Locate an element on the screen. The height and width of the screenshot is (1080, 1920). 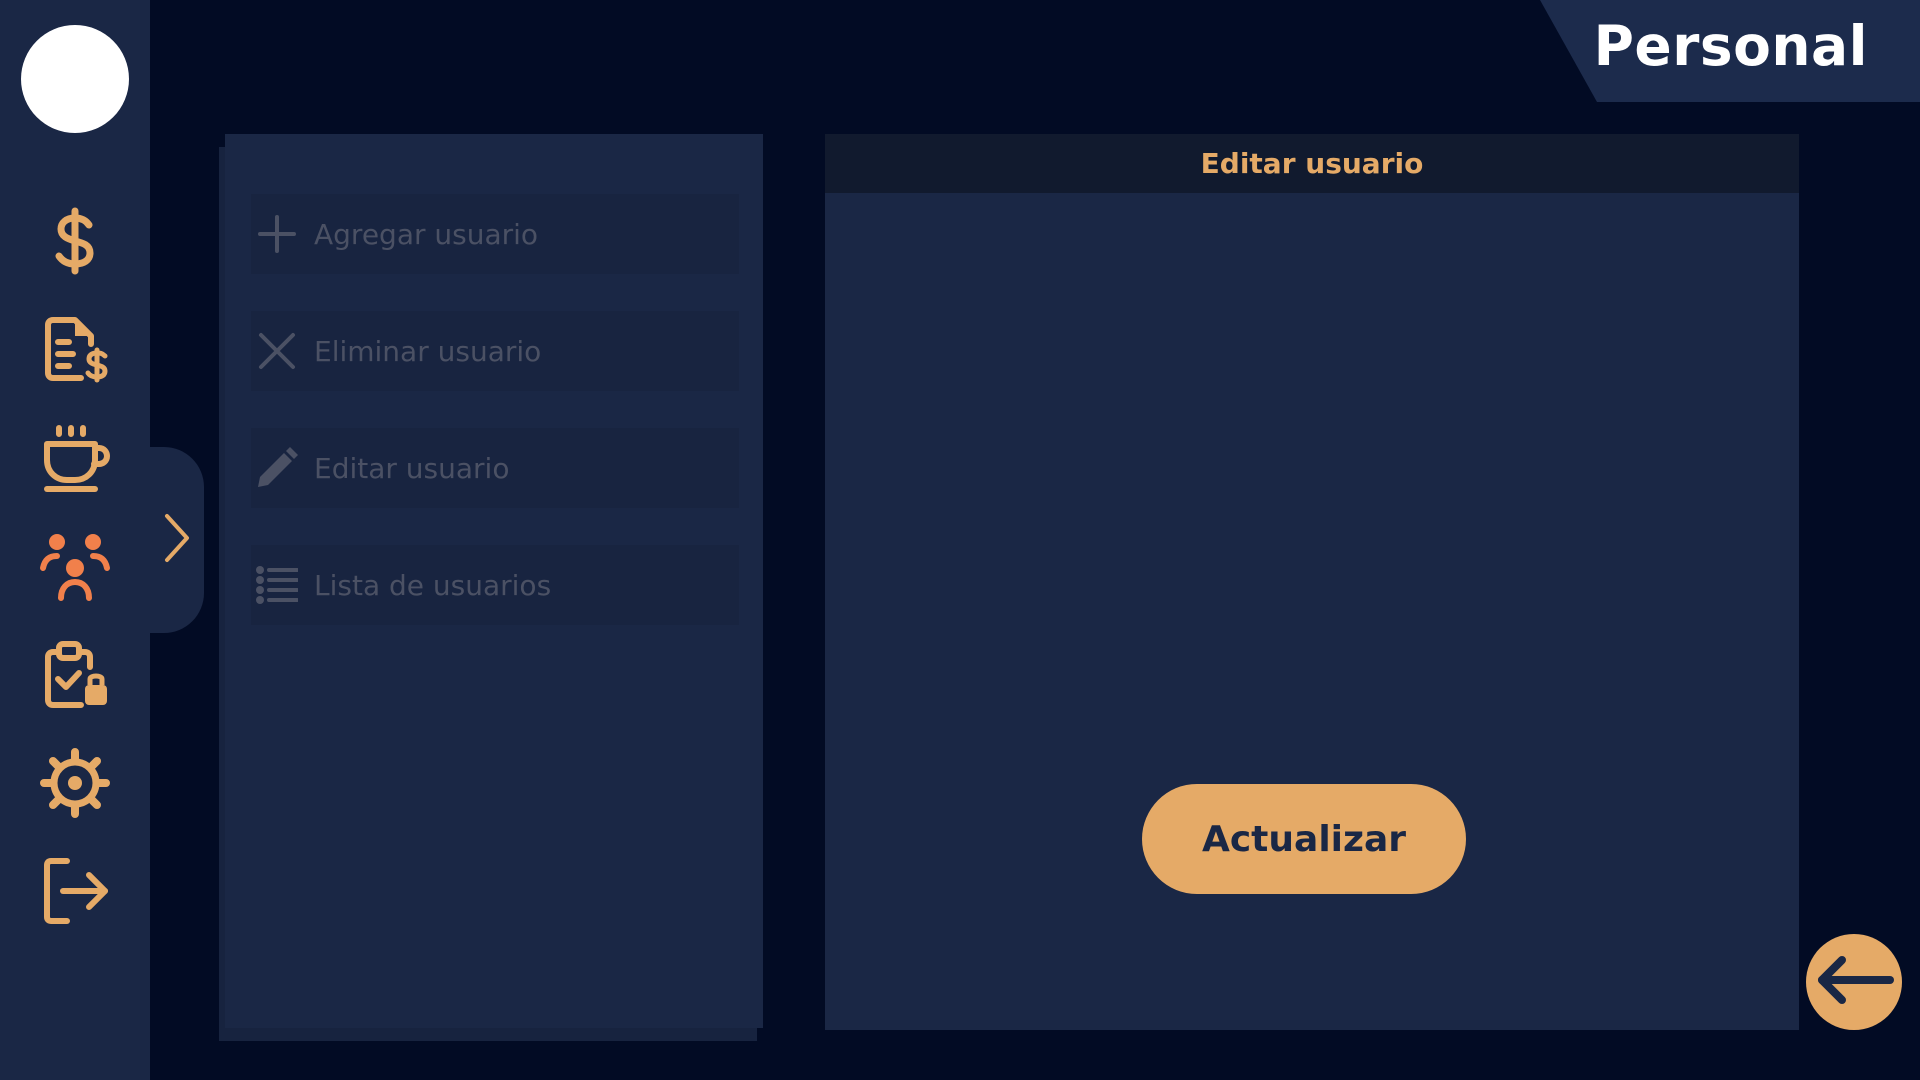
pencil-icon is located at coordinates (277, 468).